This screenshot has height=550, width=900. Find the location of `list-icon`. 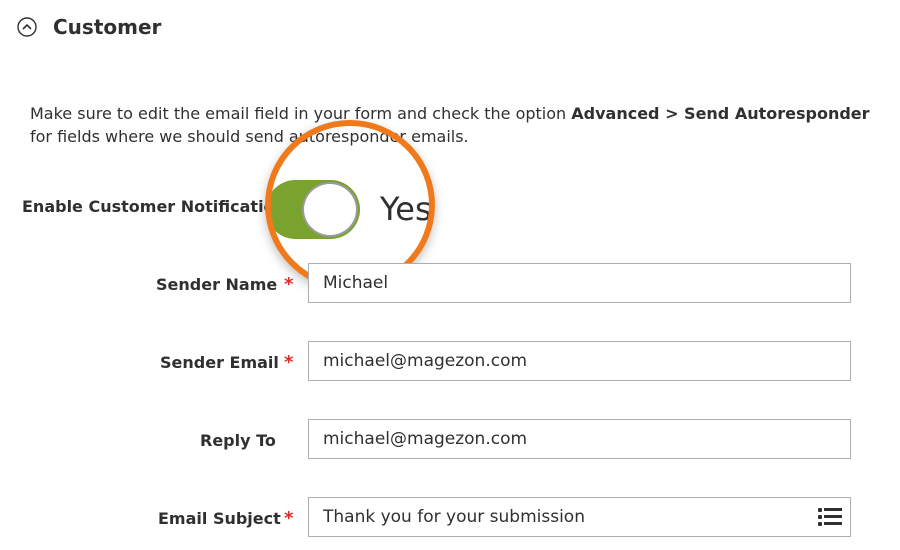

list-icon is located at coordinates (830, 517).